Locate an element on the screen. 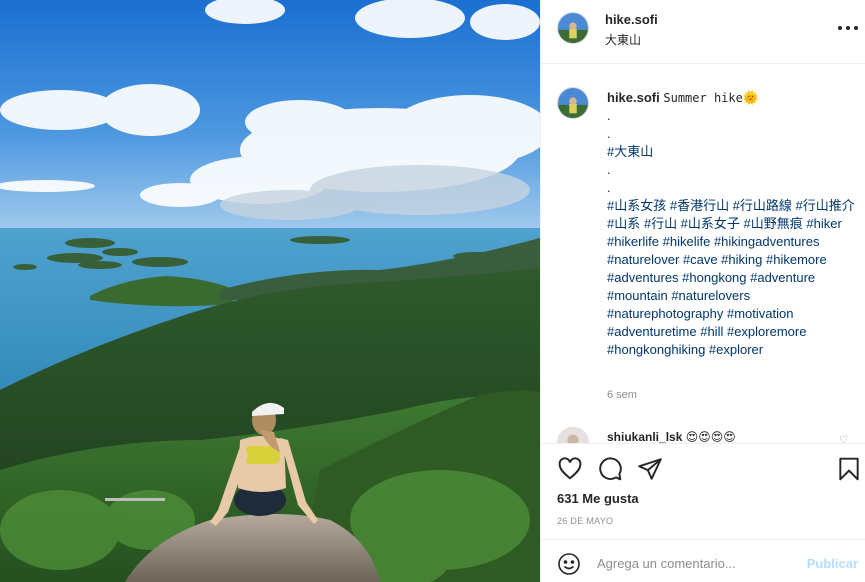 The image size is (865, 582). comment-username: shiukanli_lsk is located at coordinates (644, 436).